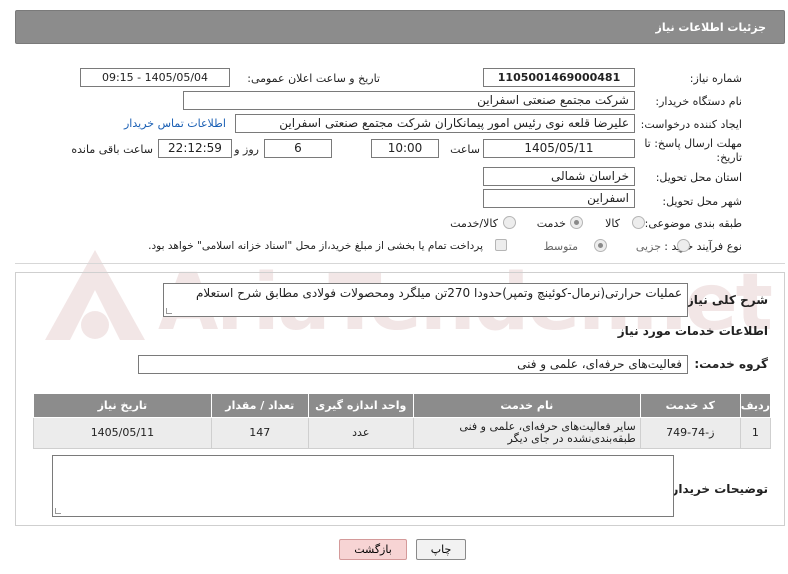 The image size is (788, 574). What do you see at coordinates (259, 405) in the screenshot?
I see `col-qty-header: تعداد / مقدار` at bounding box center [259, 405].